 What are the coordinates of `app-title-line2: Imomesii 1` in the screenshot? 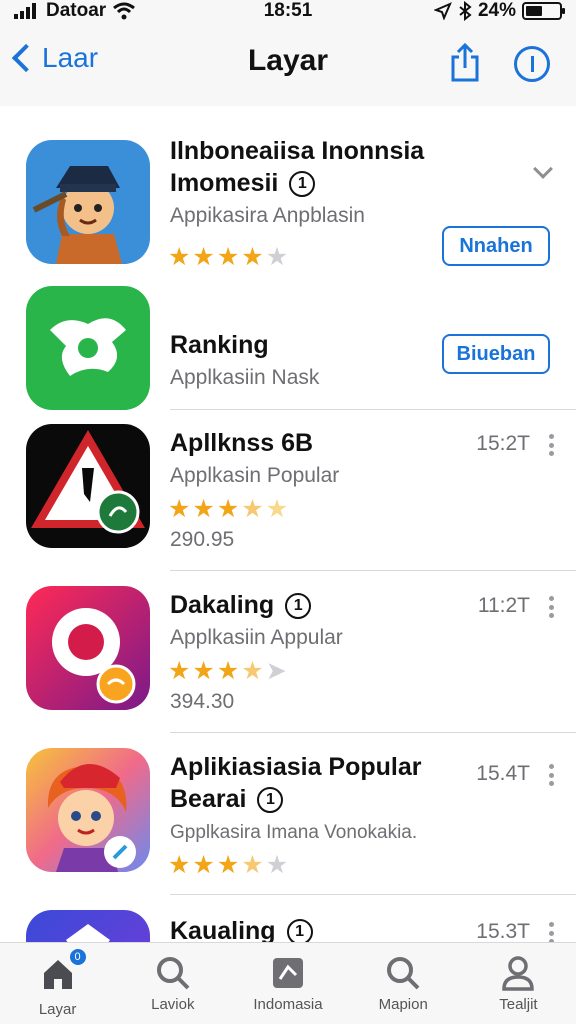 It's located at (243, 183).